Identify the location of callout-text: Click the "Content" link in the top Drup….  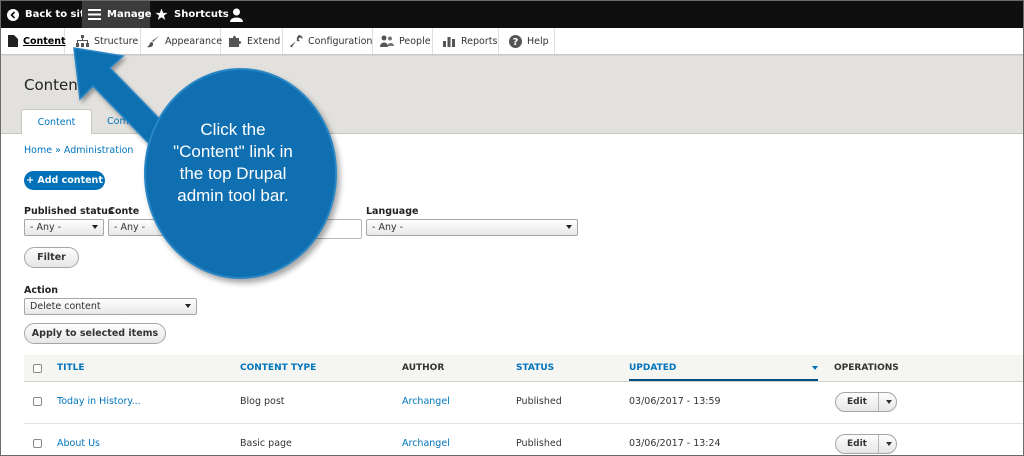
(233, 163).